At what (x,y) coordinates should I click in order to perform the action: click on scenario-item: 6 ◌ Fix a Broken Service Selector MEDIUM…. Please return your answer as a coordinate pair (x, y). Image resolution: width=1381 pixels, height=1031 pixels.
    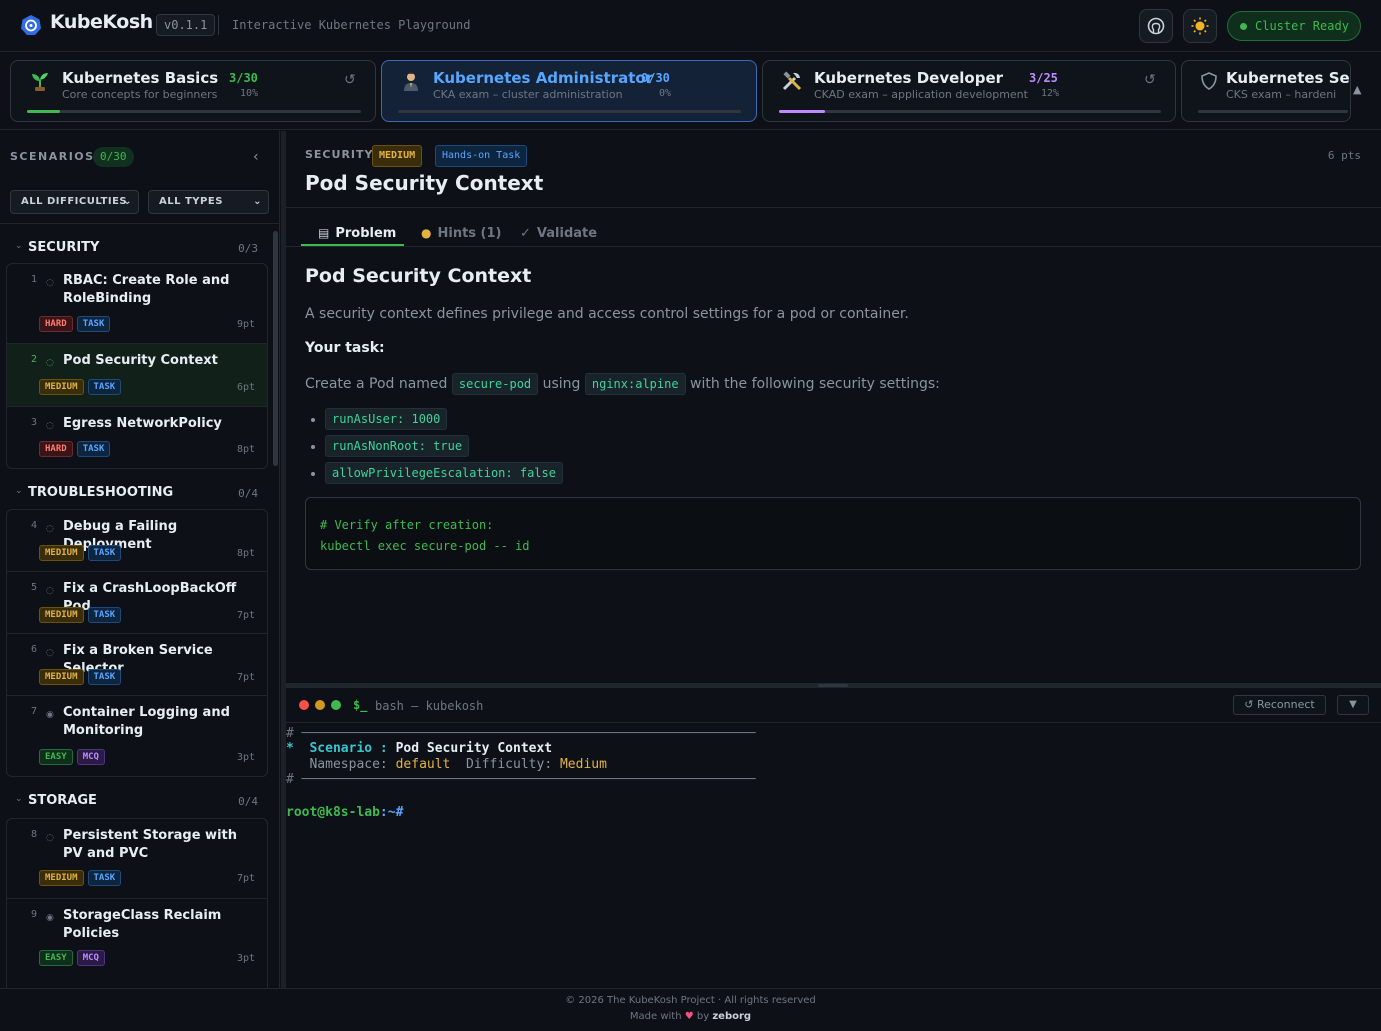
    Looking at the image, I should click on (137, 665).